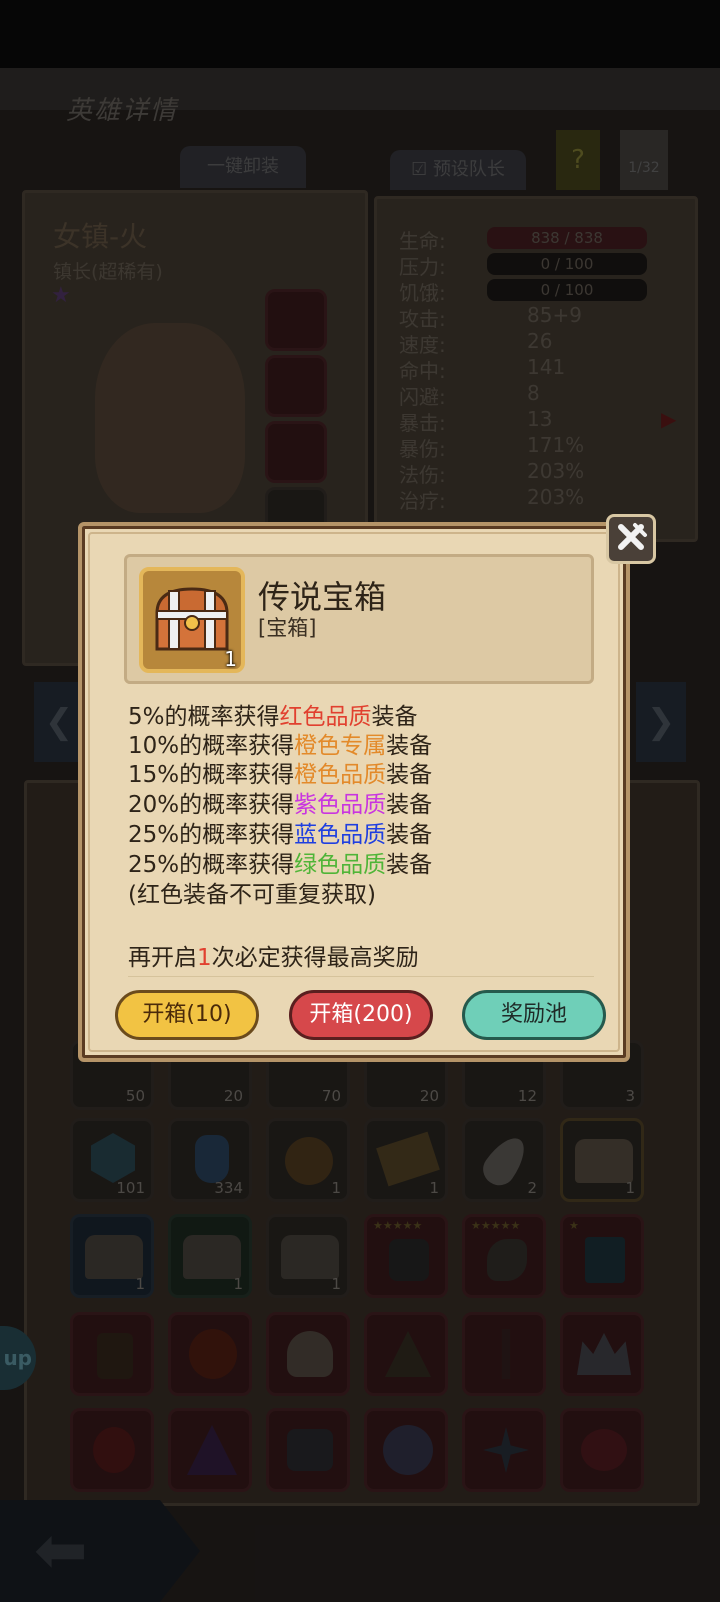  Describe the element at coordinates (280, 832) in the screenshot. I see `drop-rate-line: 25%的概率获得蓝色品质装备` at that location.